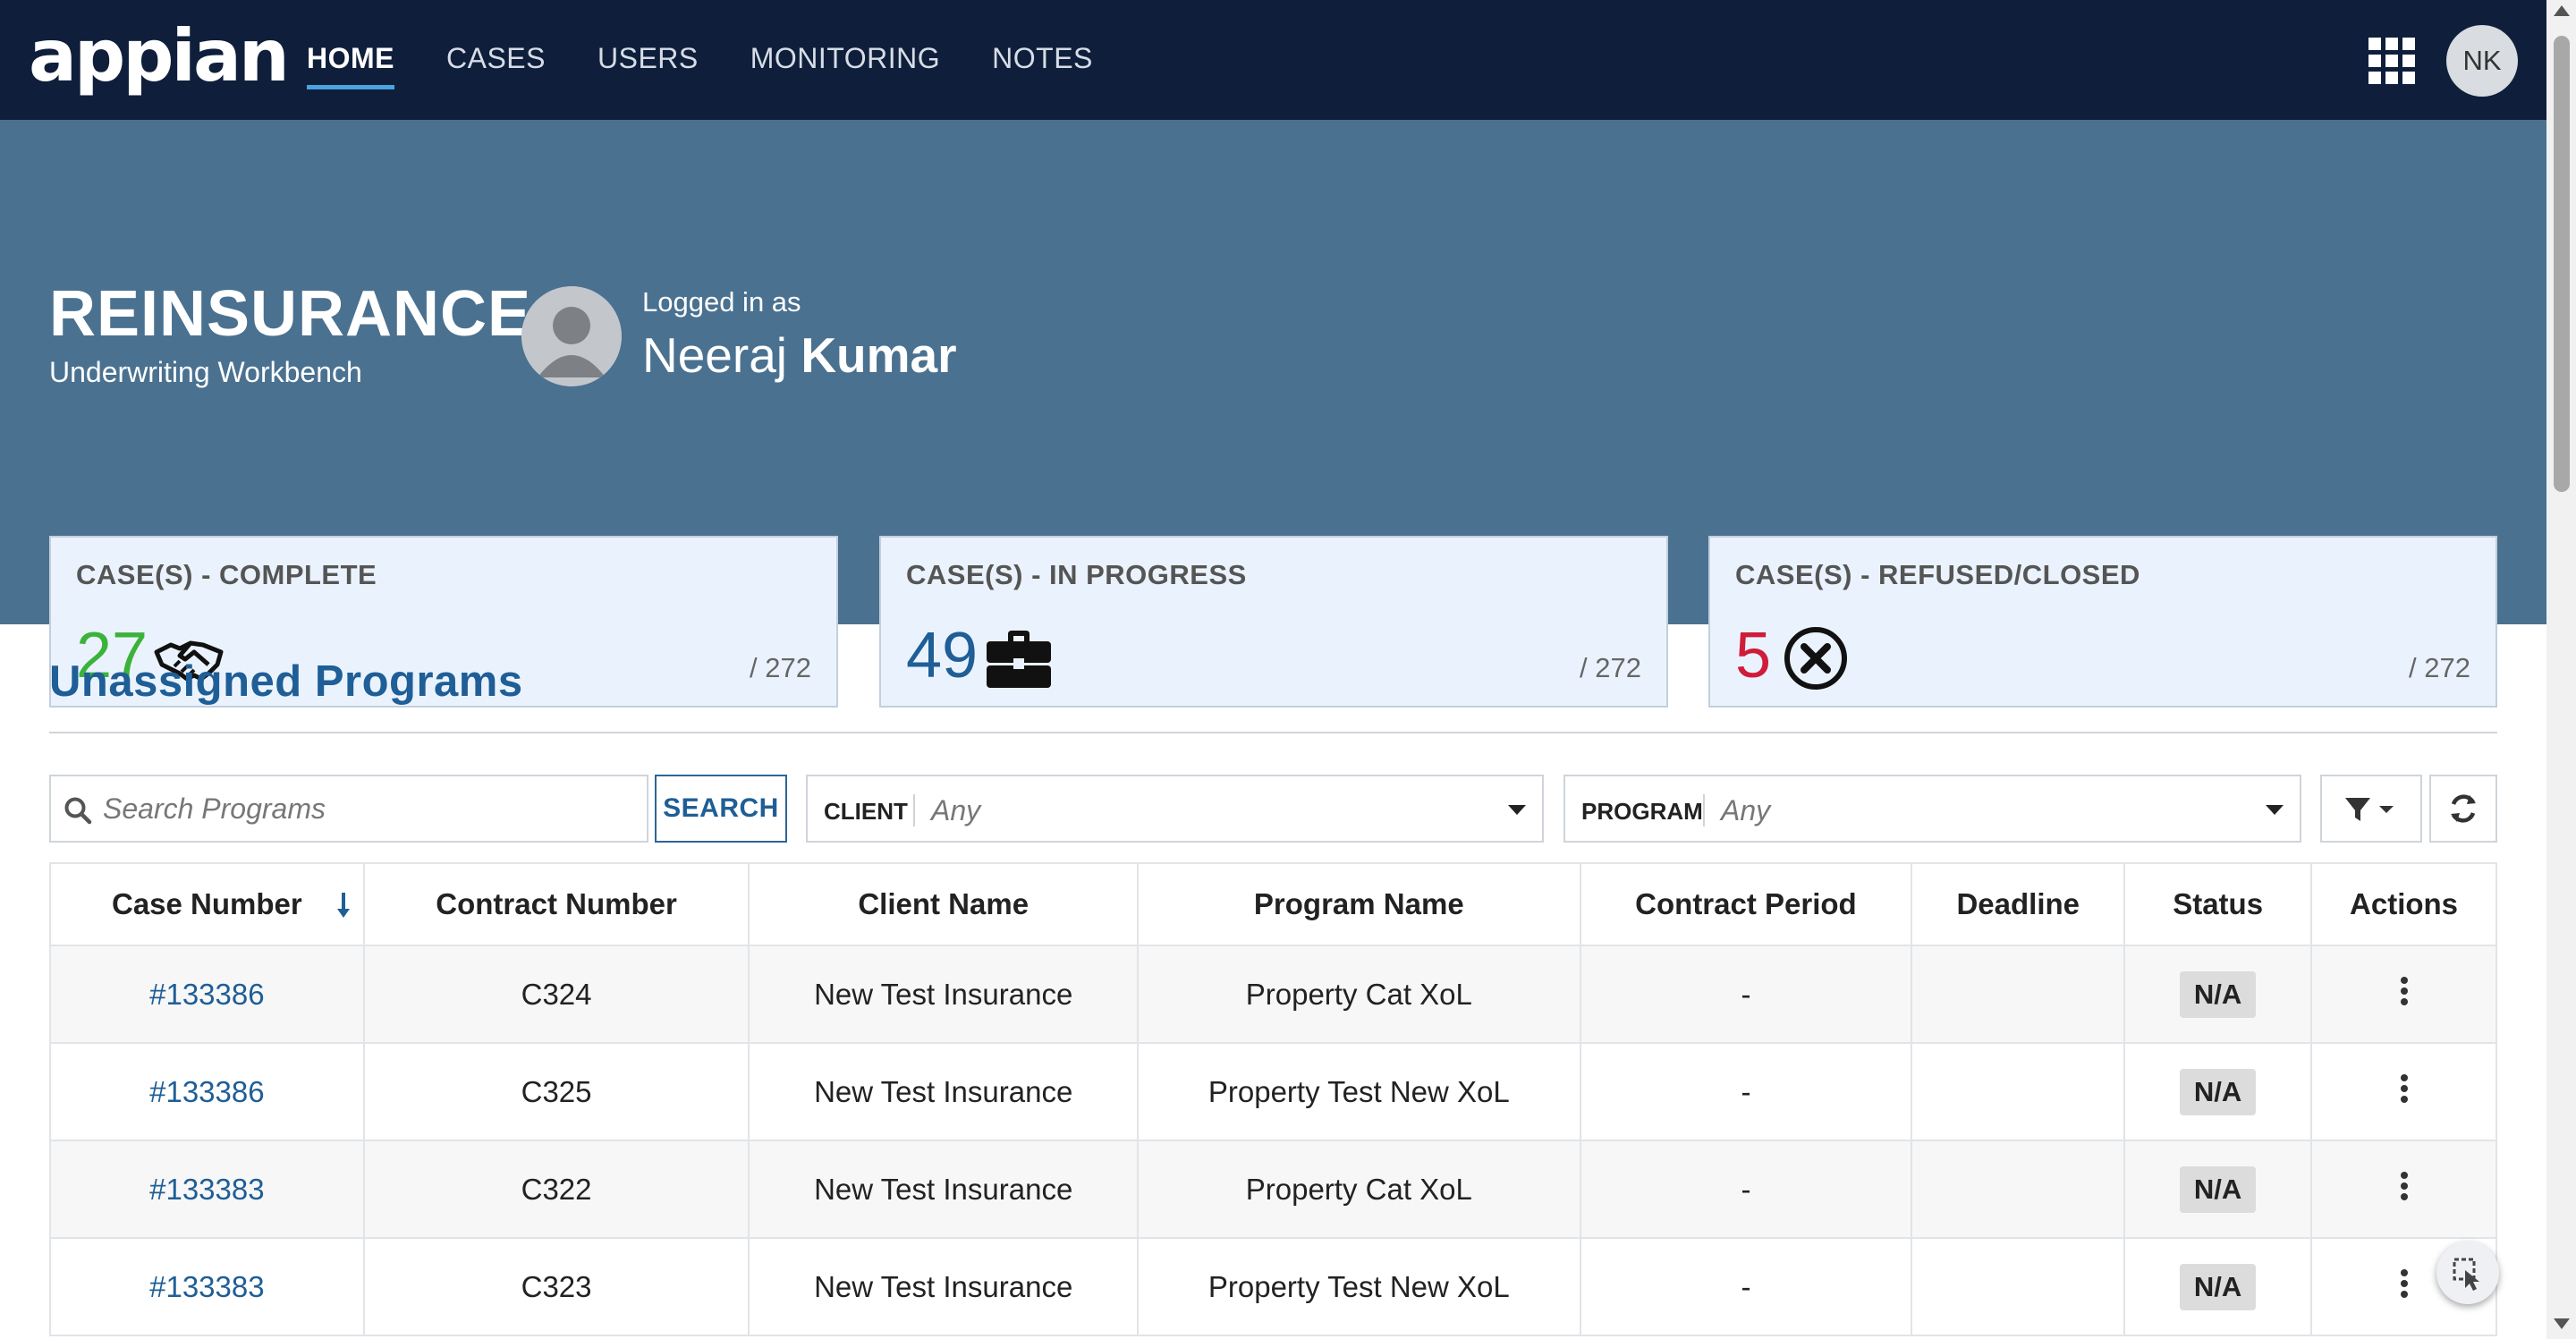 This screenshot has height=1339, width=2576. I want to click on column-header-contract-number: Contract Number, so click(556, 904).